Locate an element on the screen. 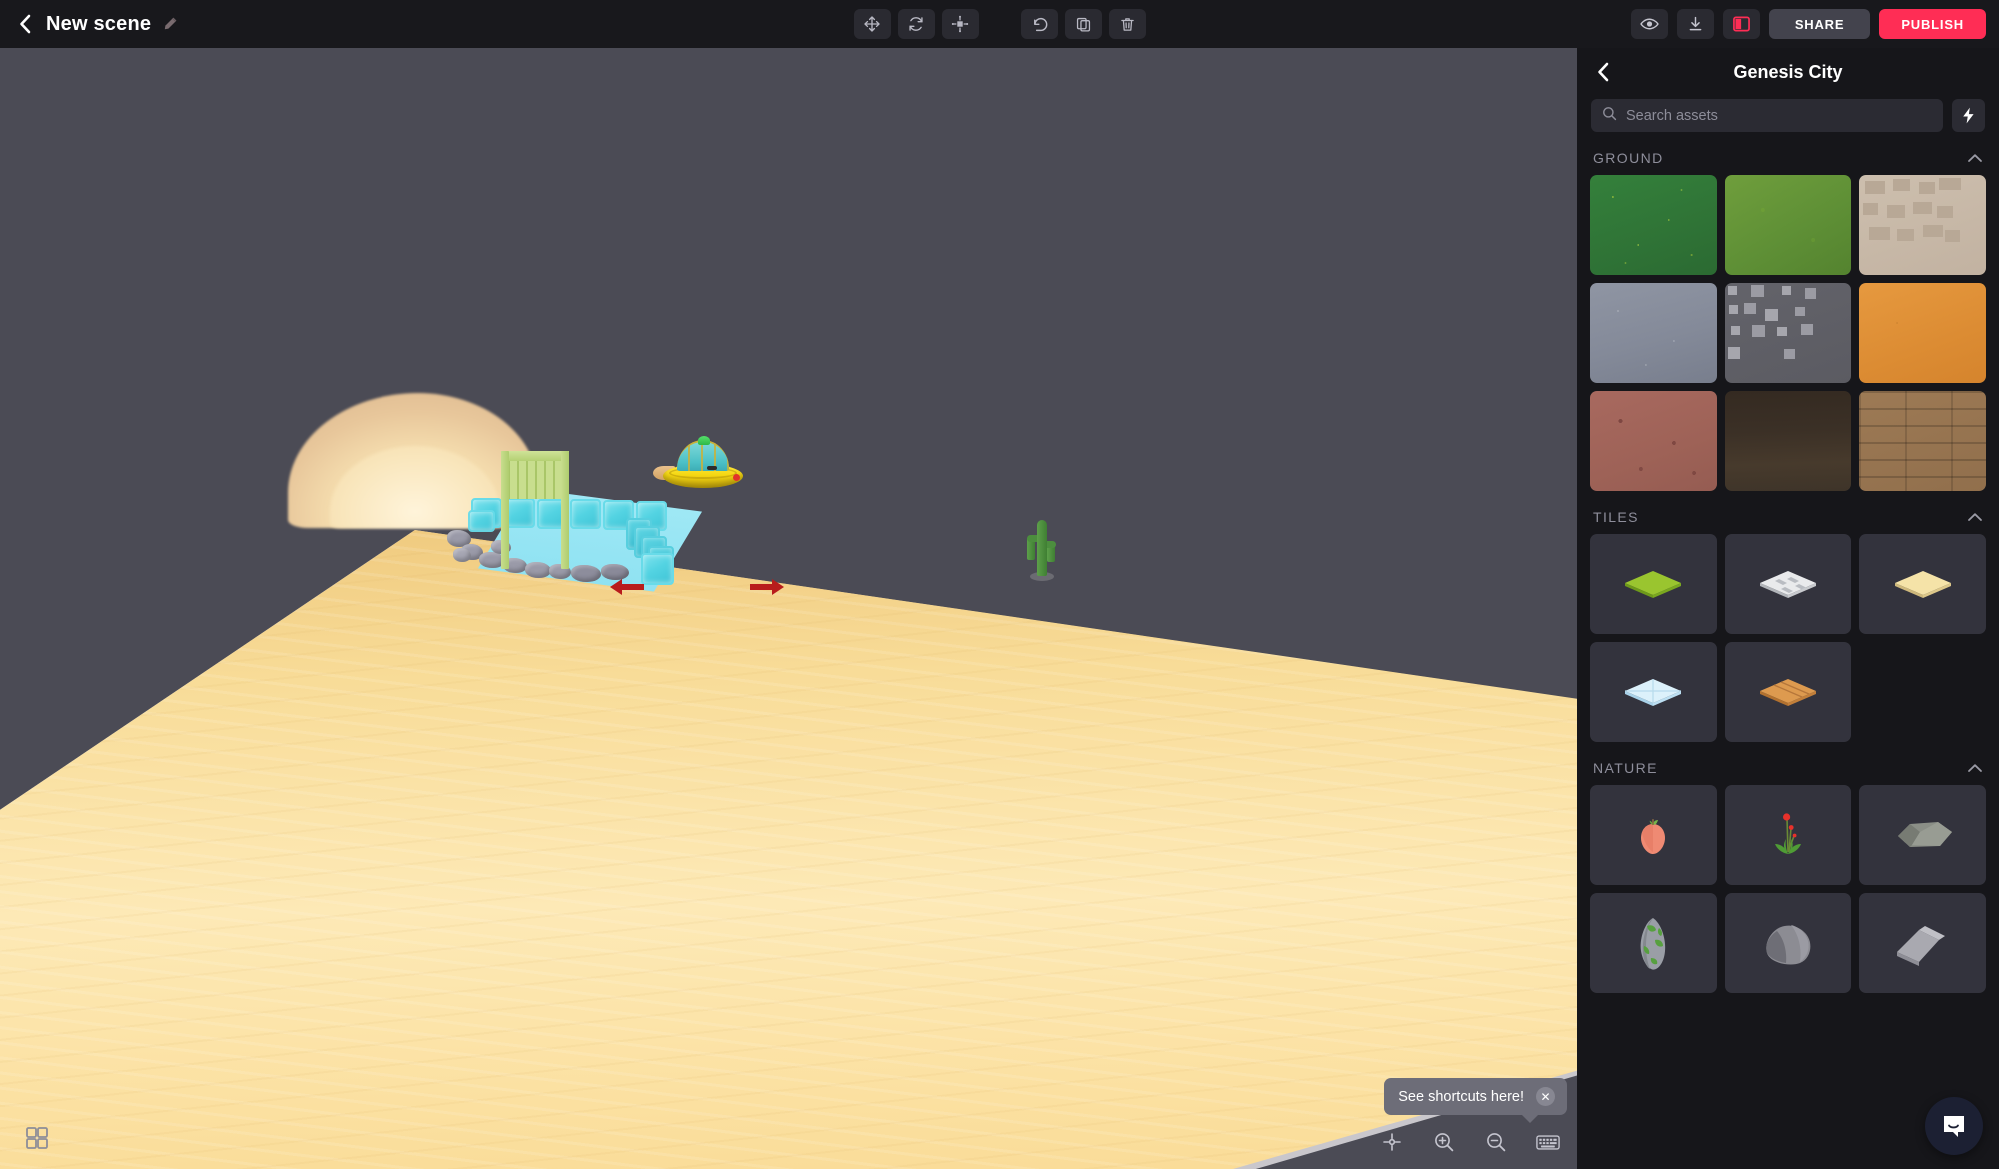  preview-button is located at coordinates (1649, 24).